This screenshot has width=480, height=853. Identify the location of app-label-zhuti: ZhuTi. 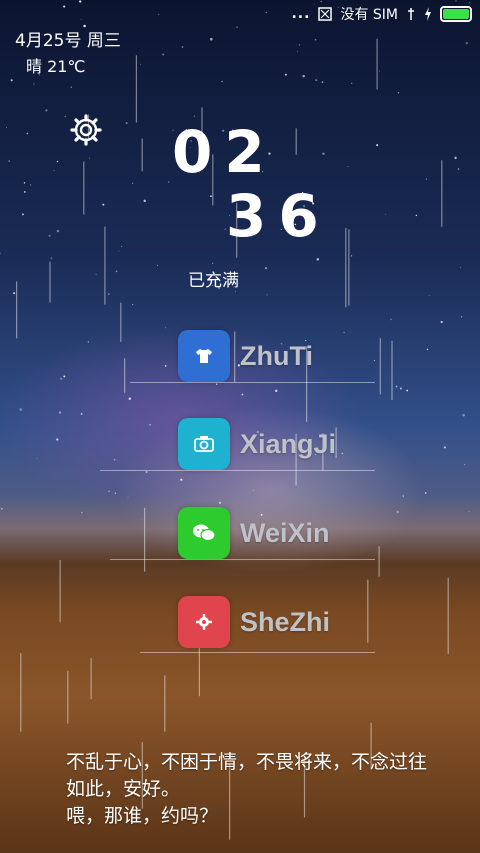
(276, 356).